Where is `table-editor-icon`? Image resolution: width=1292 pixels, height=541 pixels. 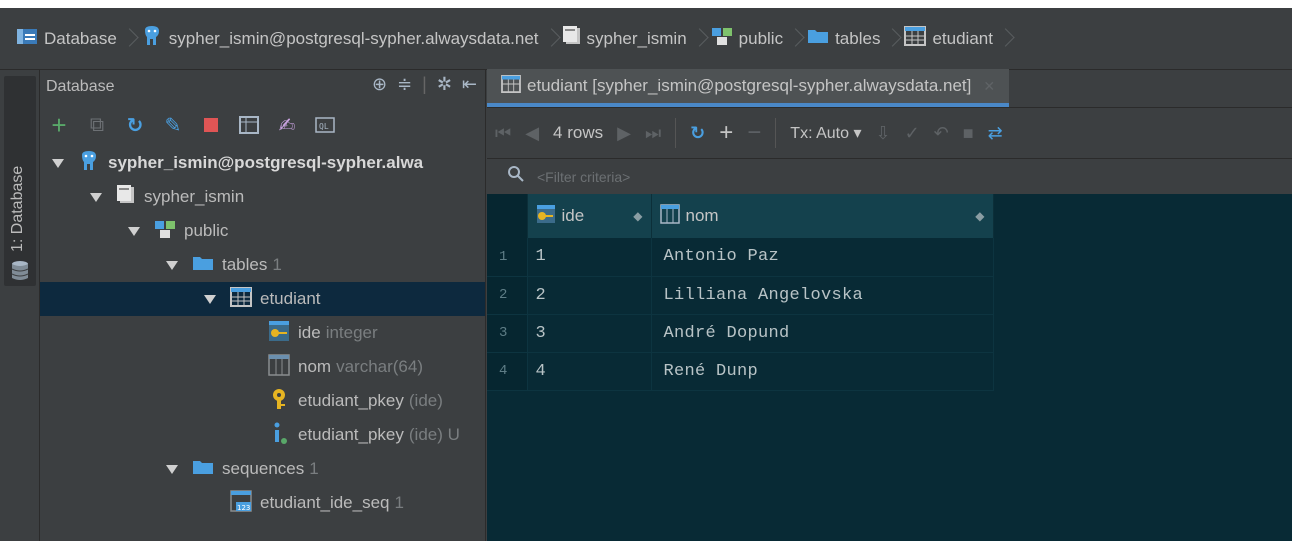
table-editor-icon is located at coordinates (249, 125).